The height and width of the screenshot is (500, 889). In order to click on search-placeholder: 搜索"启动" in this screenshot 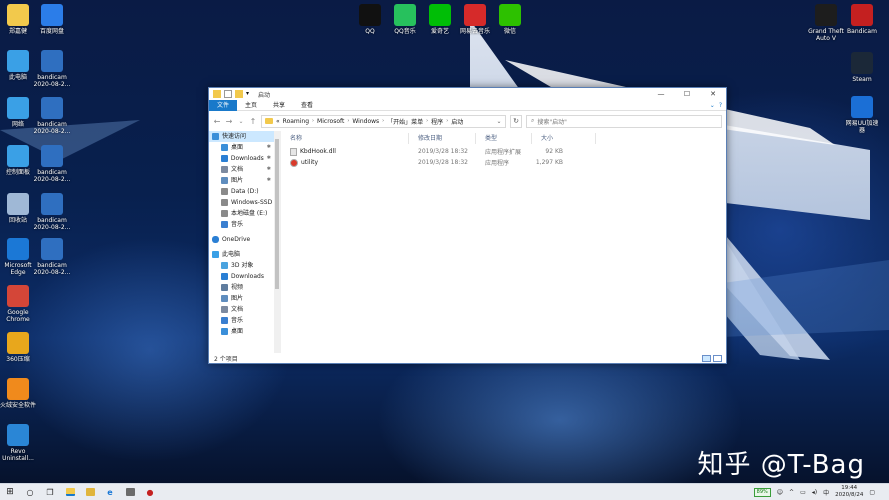, I will do `click(552, 121)`.